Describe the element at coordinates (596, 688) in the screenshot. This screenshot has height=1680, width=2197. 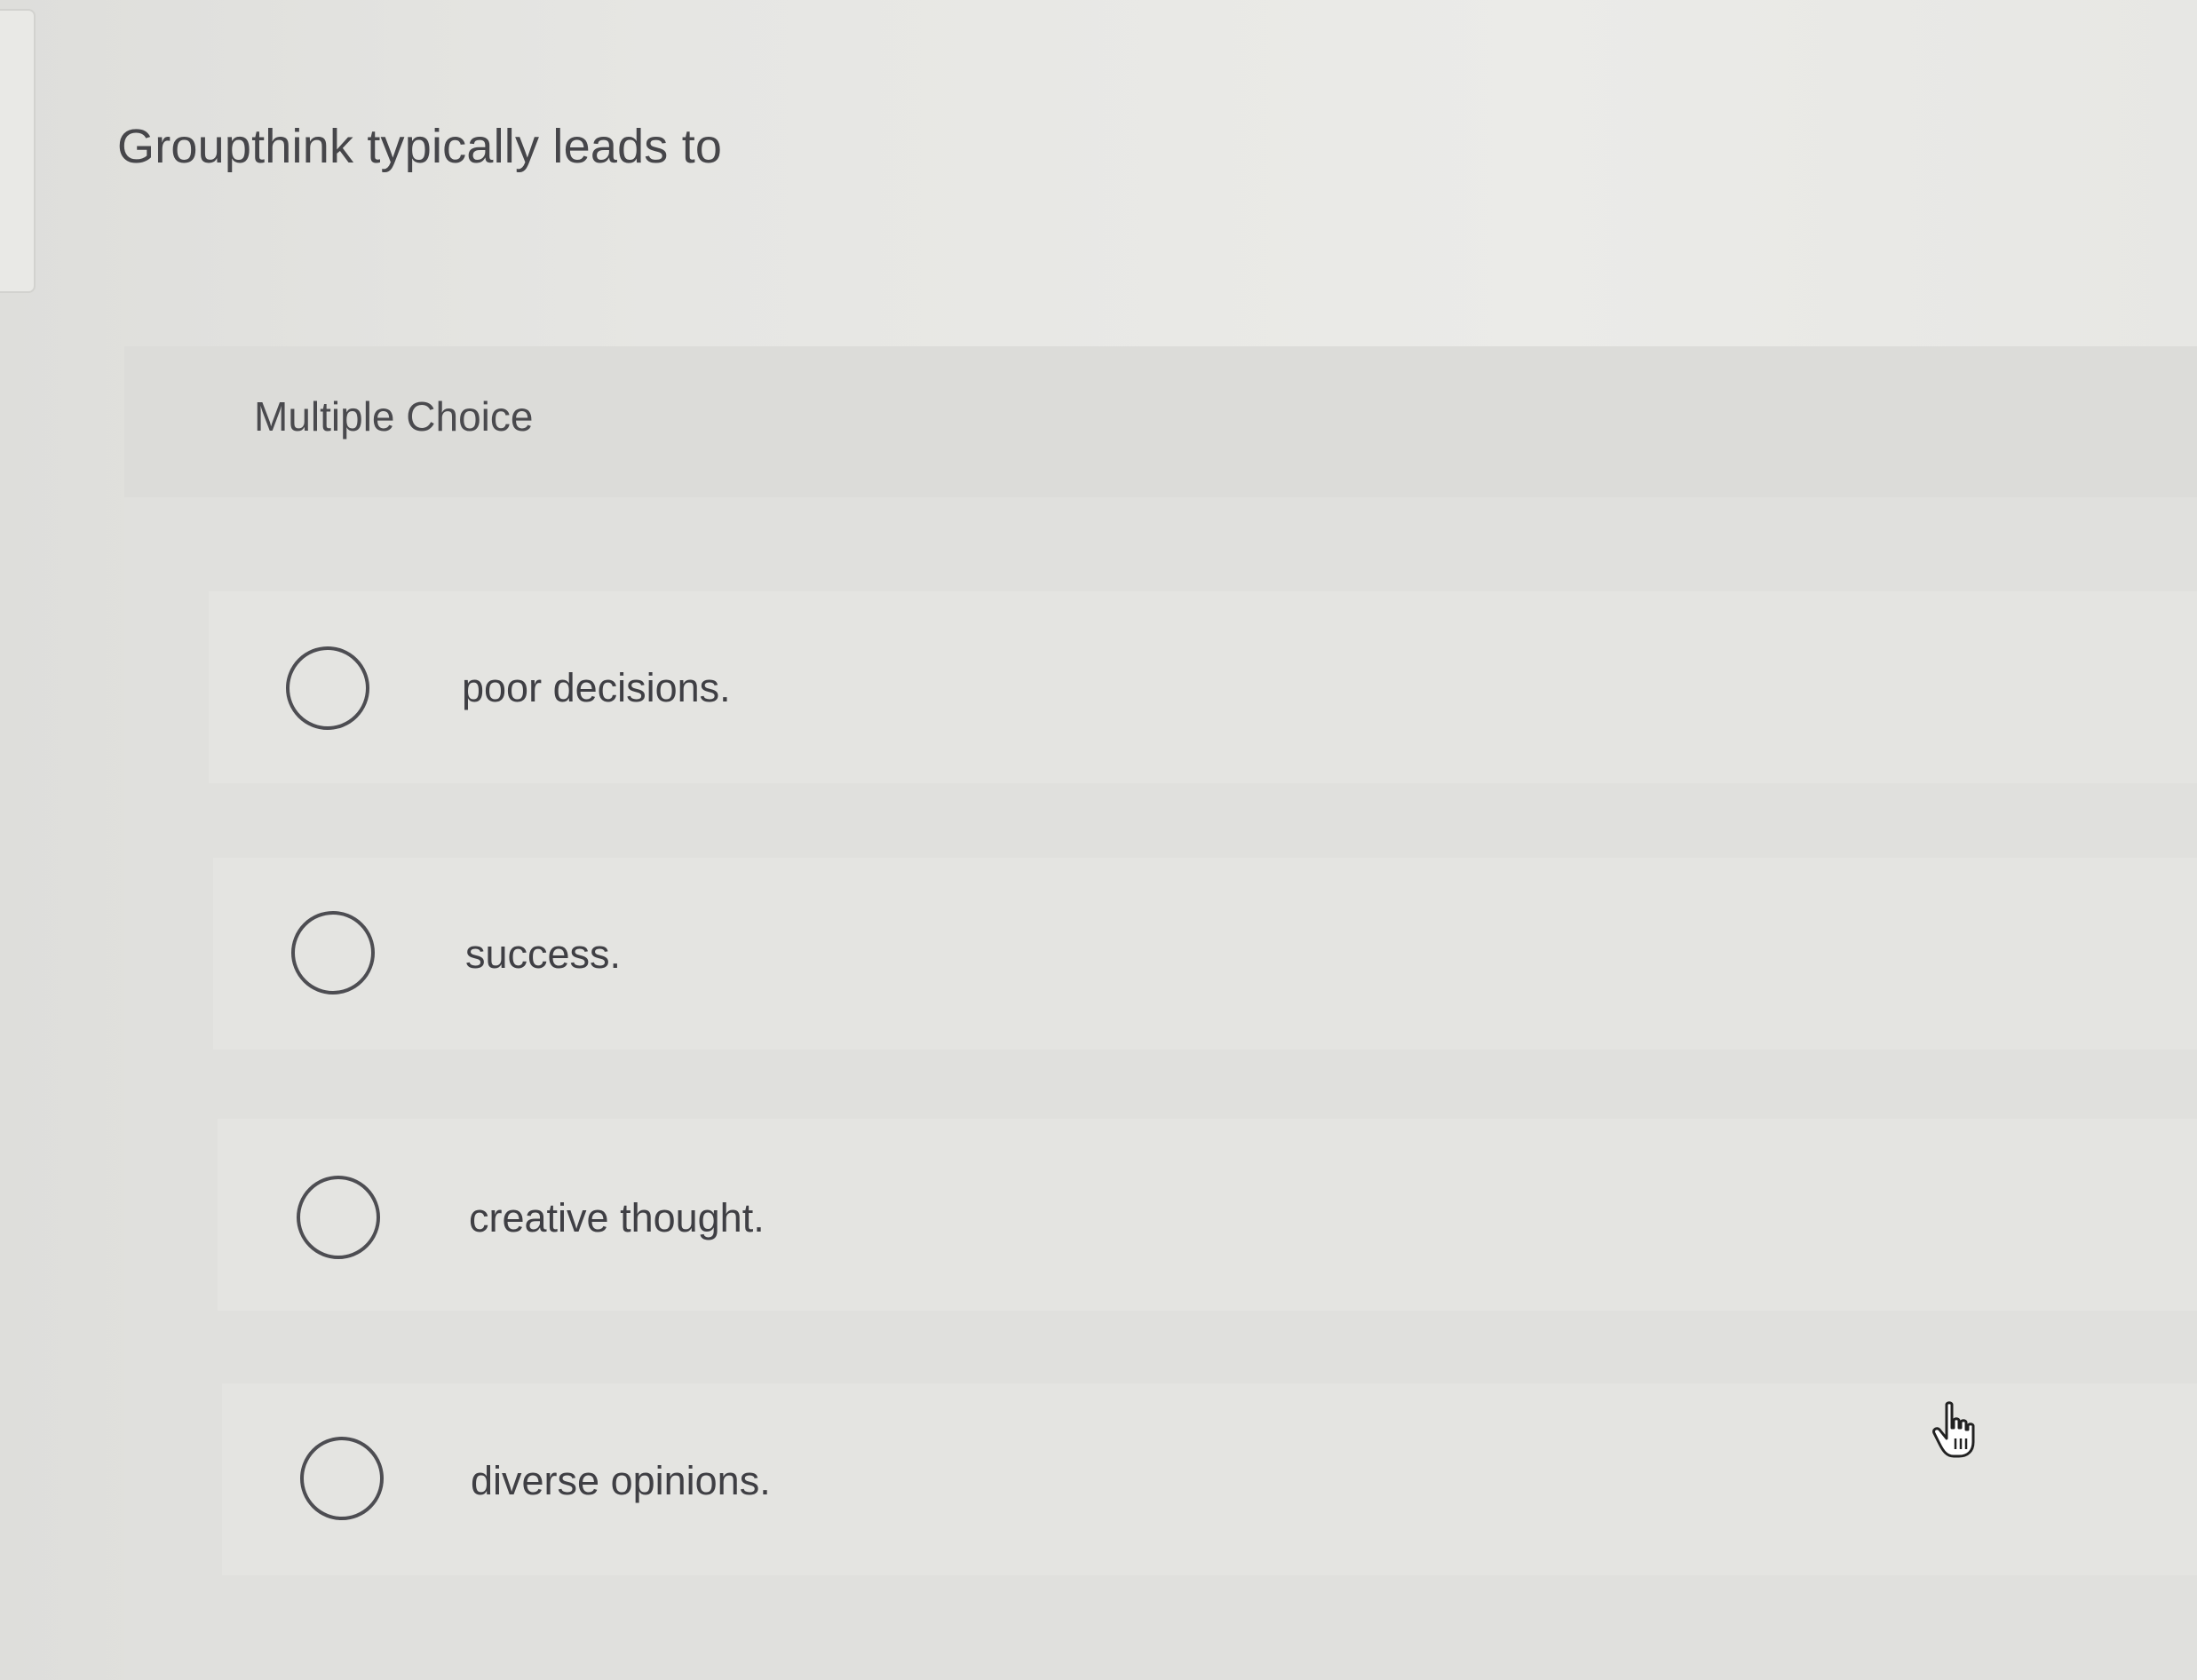
I see `option-label: poor decisions.` at that location.